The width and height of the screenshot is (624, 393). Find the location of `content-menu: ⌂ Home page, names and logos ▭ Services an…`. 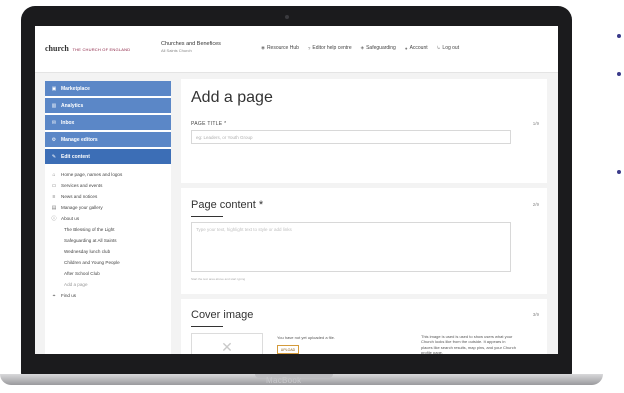

content-menu: ⌂ Home page, names and logos ▭ Services an… is located at coordinates (108, 233).